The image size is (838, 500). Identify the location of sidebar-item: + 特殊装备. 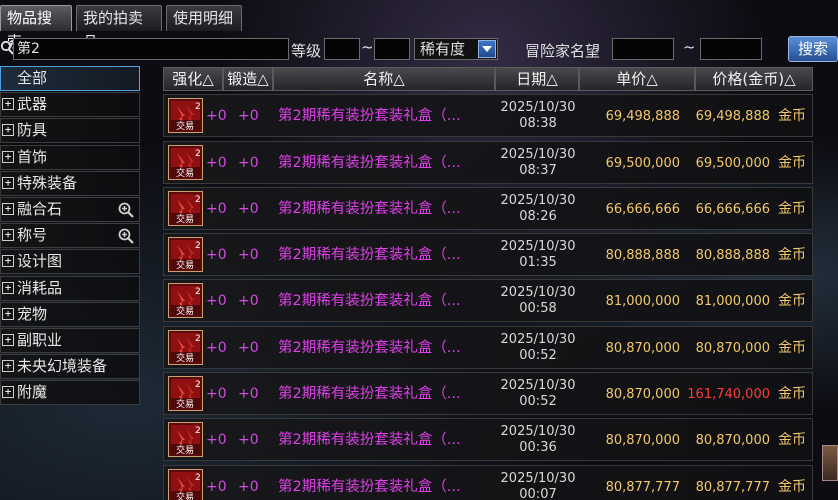
(70, 183).